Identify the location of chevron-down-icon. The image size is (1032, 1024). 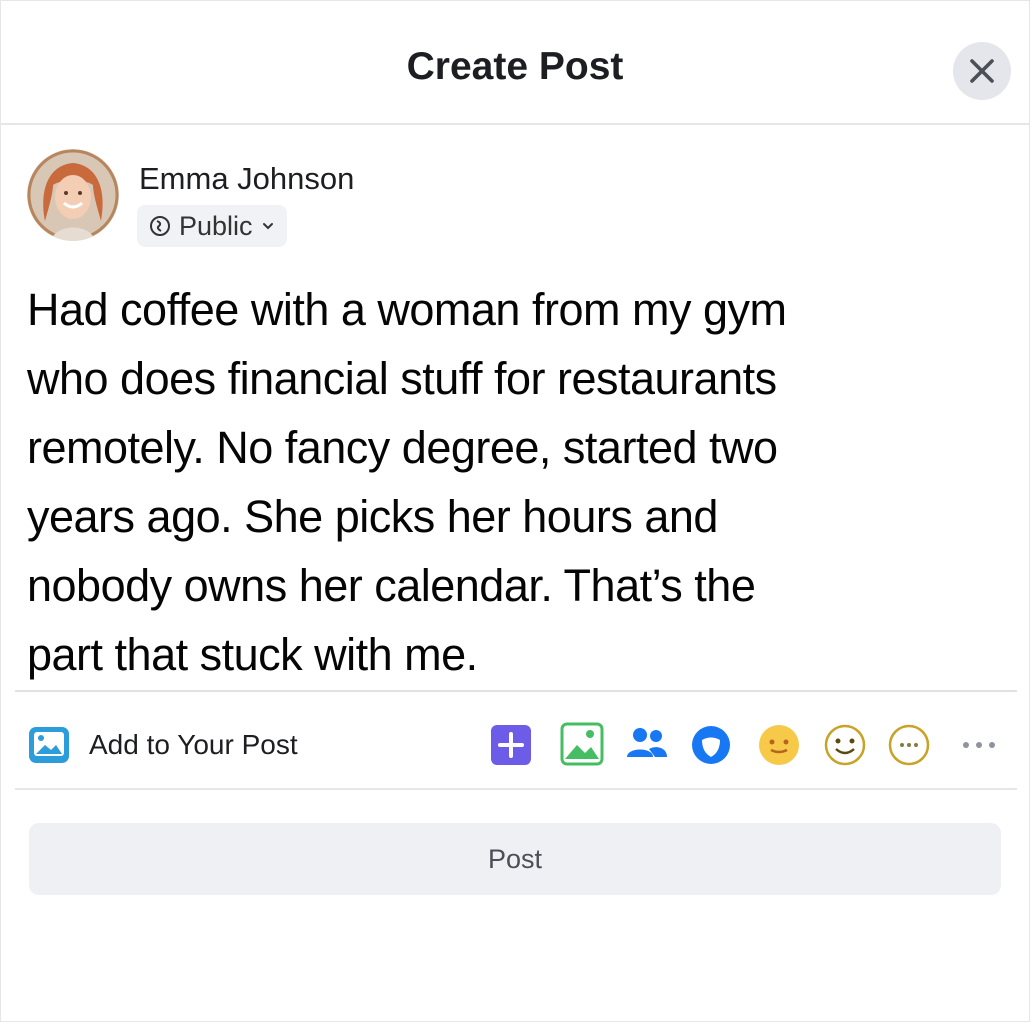
(267, 226).